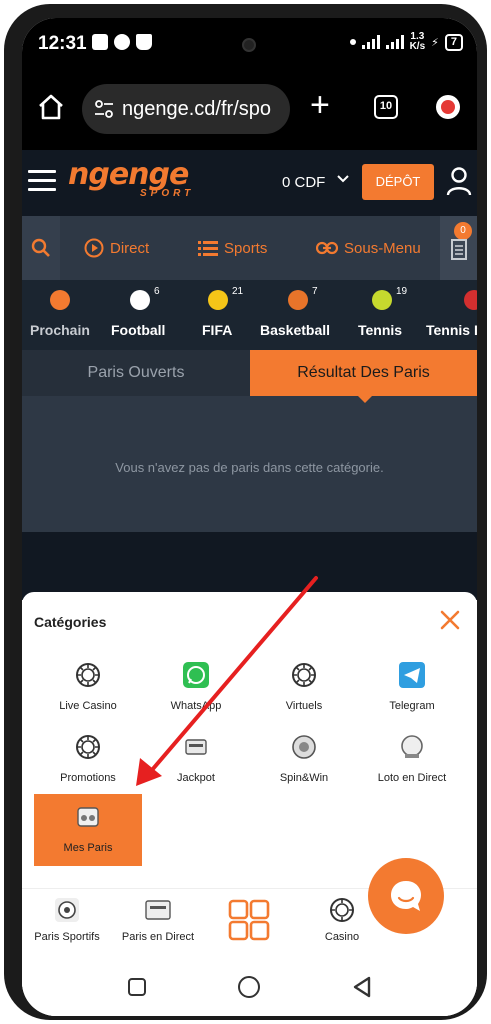 The width and height of the screenshot is (491, 1024). What do you see at coordinates (130, 248) in the screenshot?
I see `nav-direct-label: Direct` at bounding box center [130, 248].